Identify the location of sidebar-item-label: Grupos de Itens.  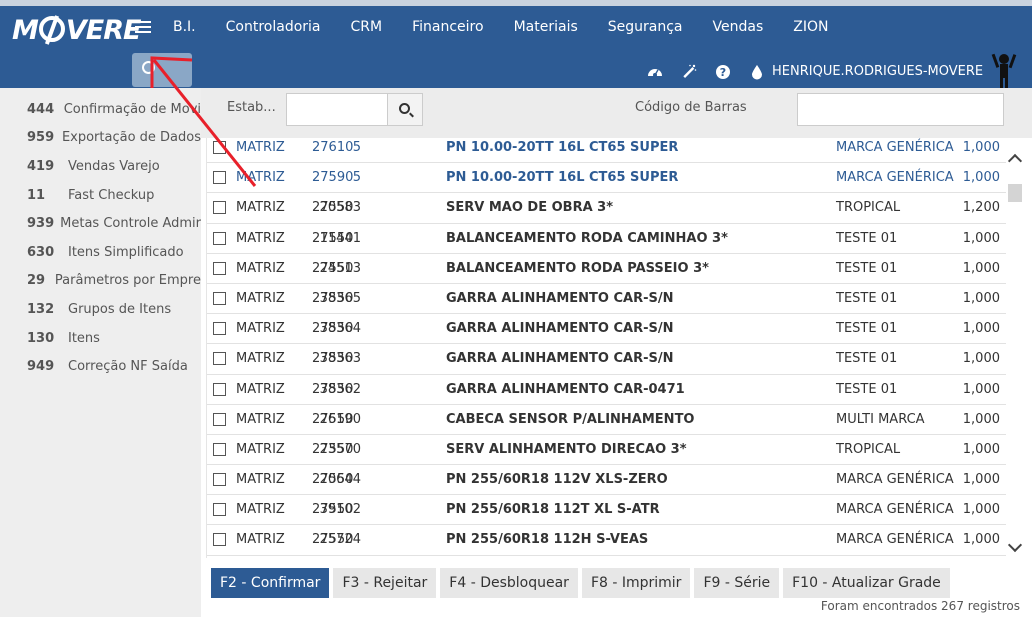
(120, 309).